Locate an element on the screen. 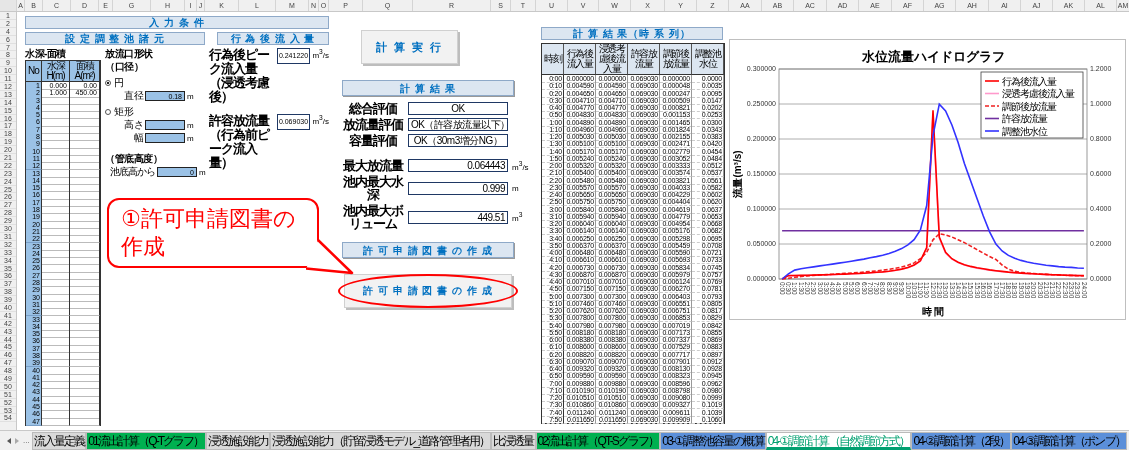 Image resolution: width=1129 pixels, height=450 pixels. field-label: 放流口形状 is located at coordinates (129, 54).